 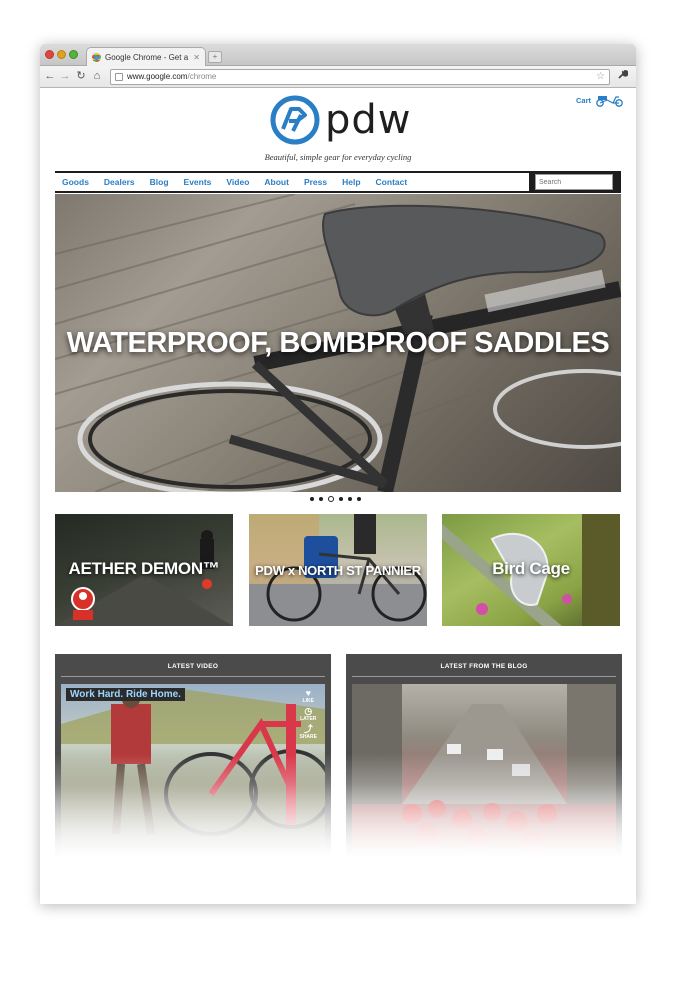 I want to click on promo-label: AETHER DEMON™, so click(x=144, y=568).